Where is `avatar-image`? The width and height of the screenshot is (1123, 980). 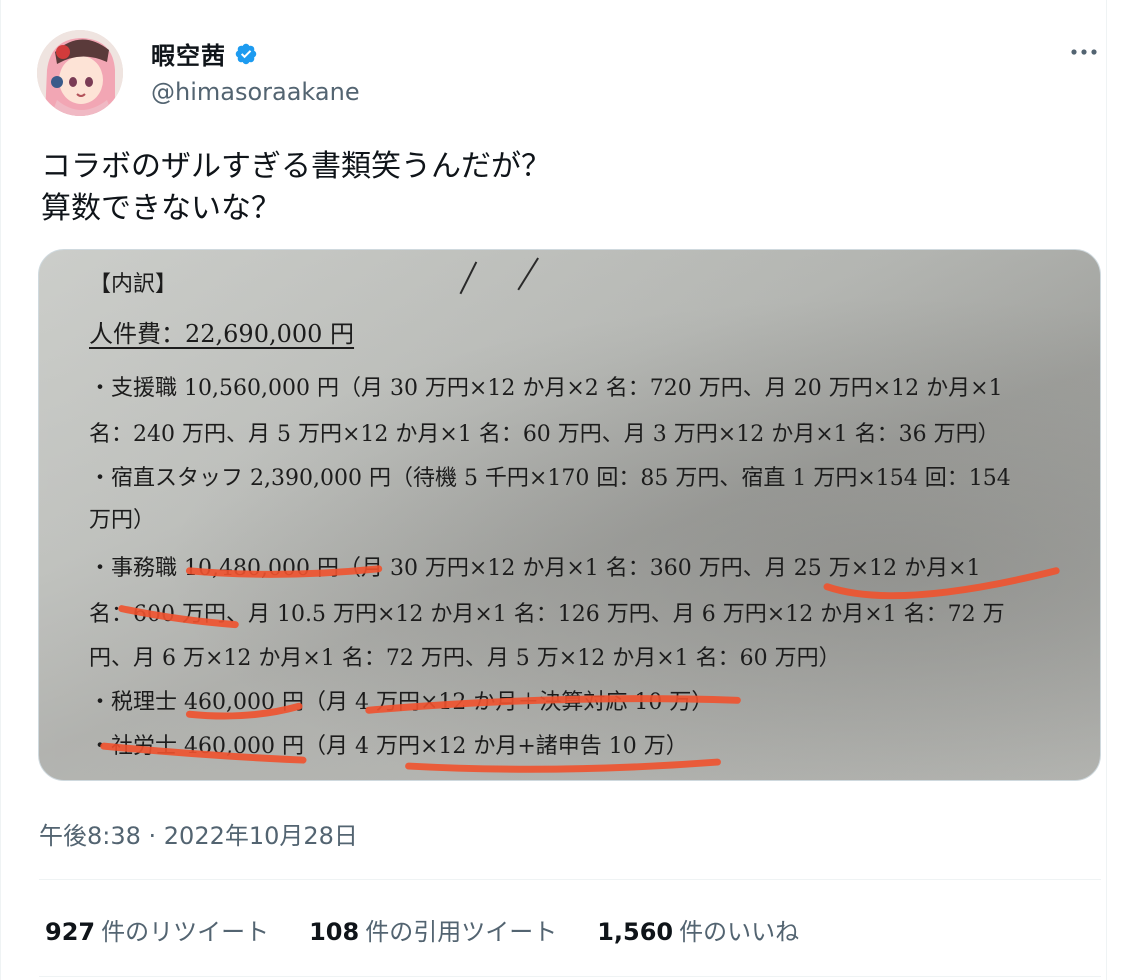
avatar-image is located at coordinates (80, 73).